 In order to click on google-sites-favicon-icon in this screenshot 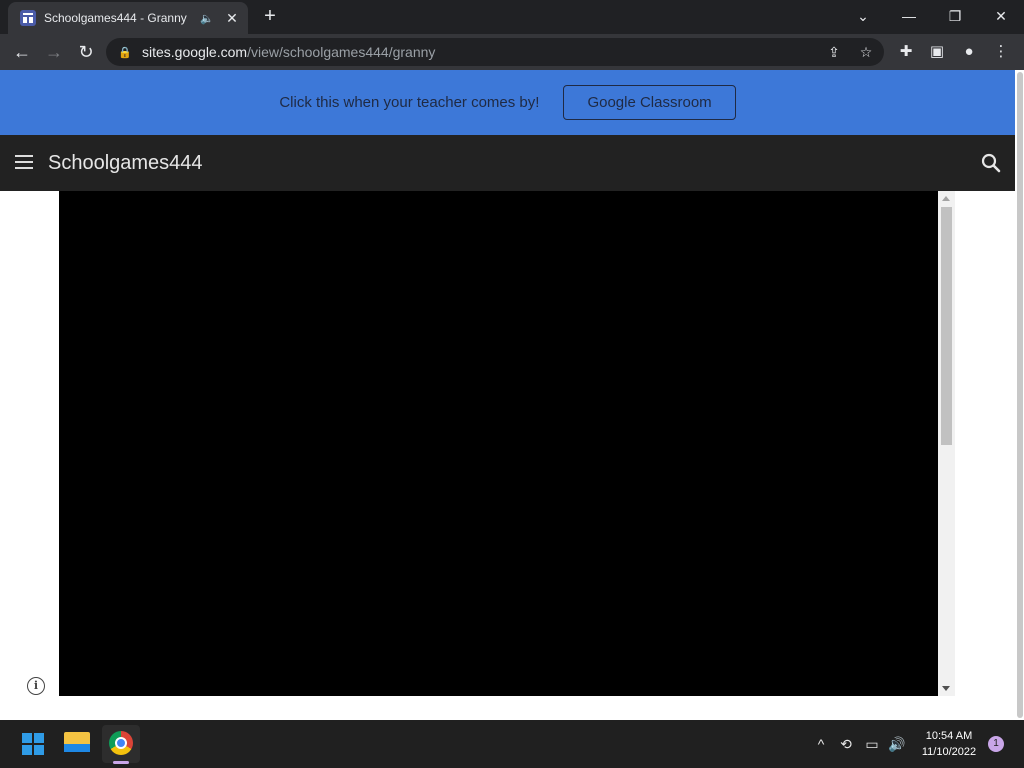, I will do `click(28, 18)`.